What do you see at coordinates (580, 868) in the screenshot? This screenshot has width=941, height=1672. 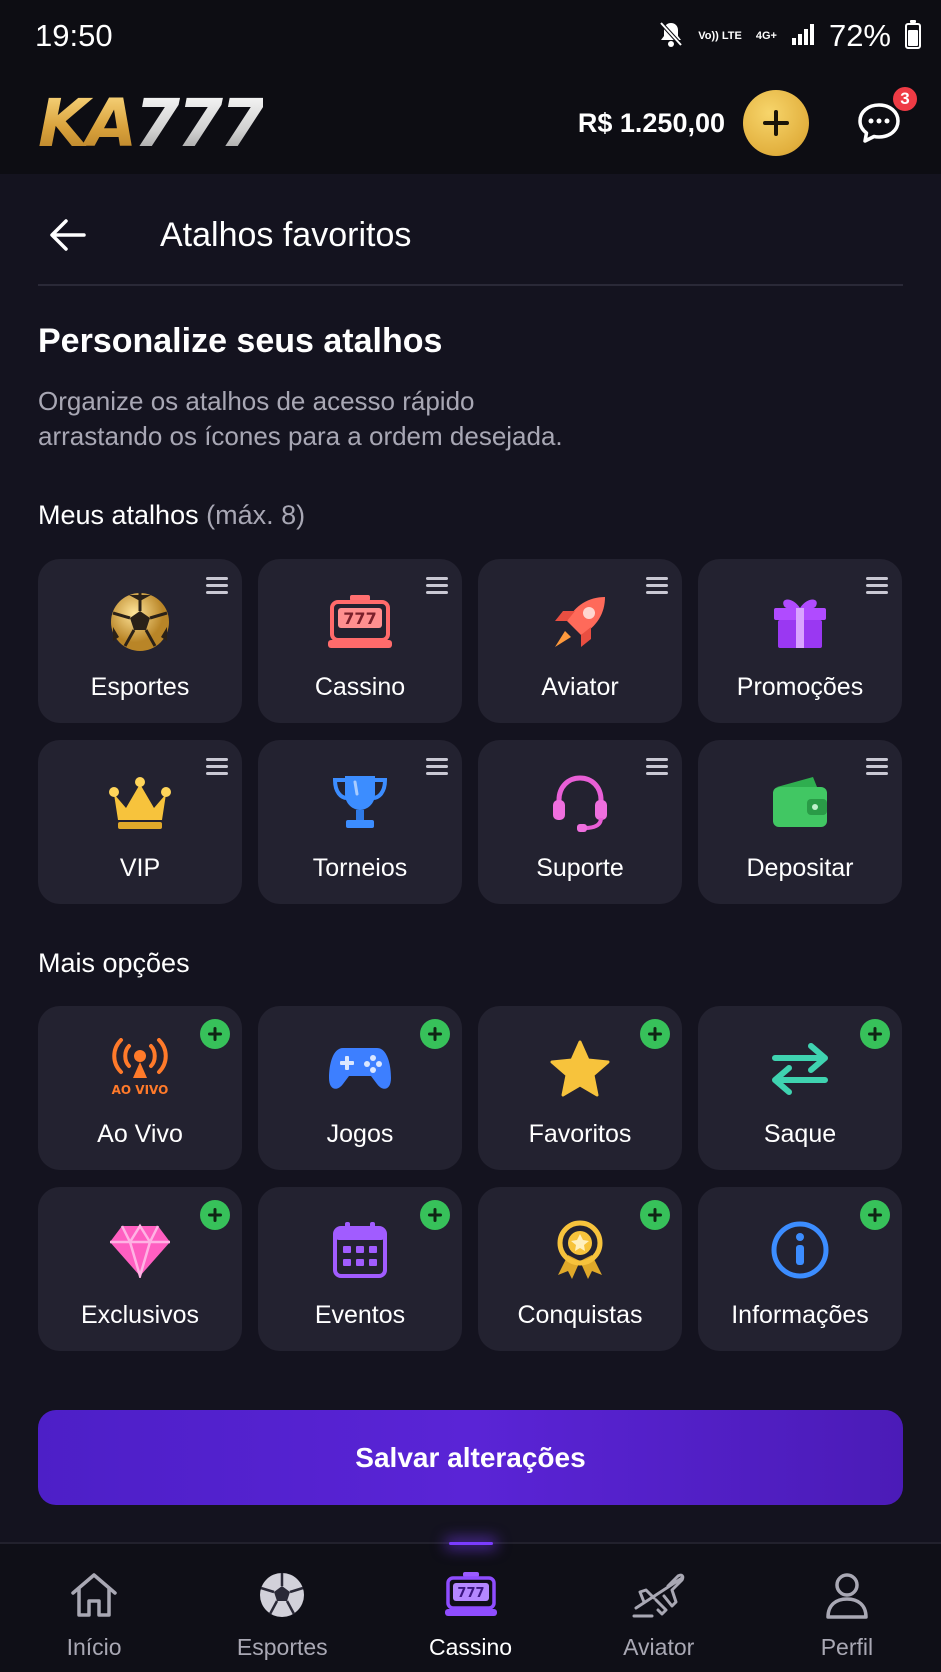 I see `shortcut-label: Suporte` at bounding box center [580, 868].